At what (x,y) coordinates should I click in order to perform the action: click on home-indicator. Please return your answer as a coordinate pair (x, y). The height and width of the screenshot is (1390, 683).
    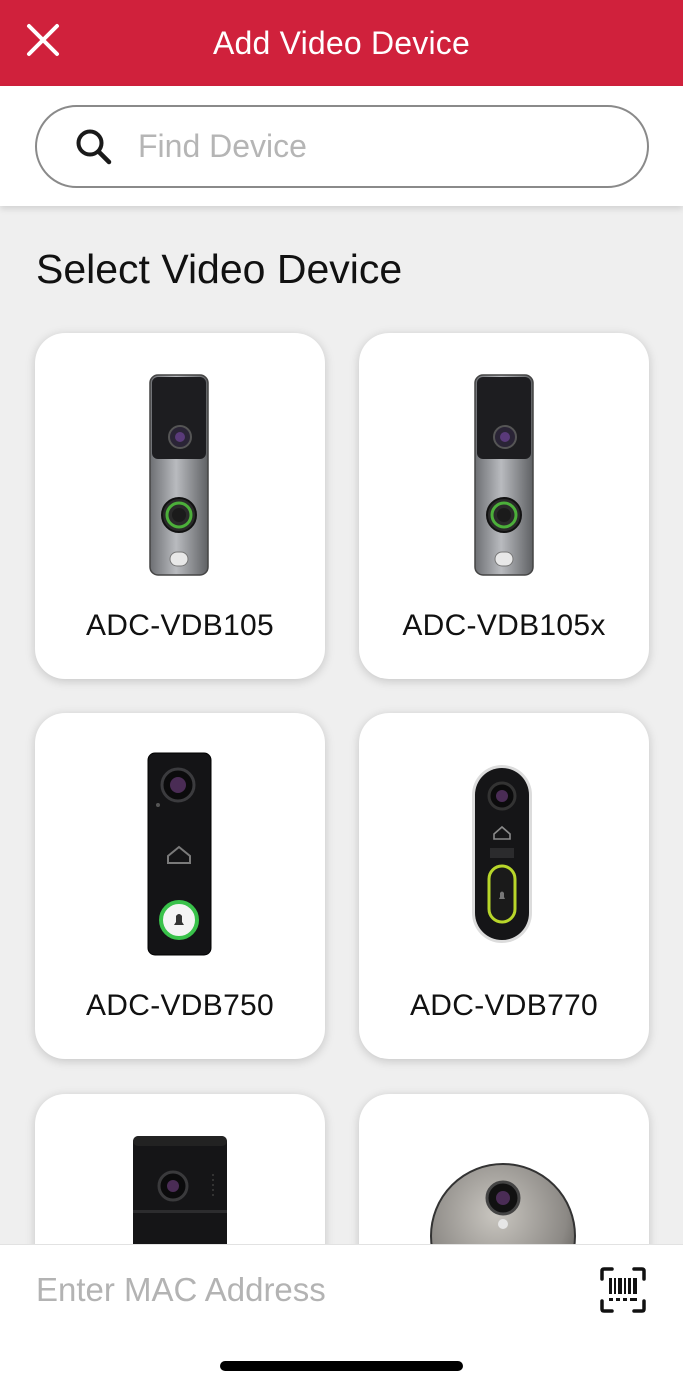
    Looking at the image, I should click on (341, 1366).